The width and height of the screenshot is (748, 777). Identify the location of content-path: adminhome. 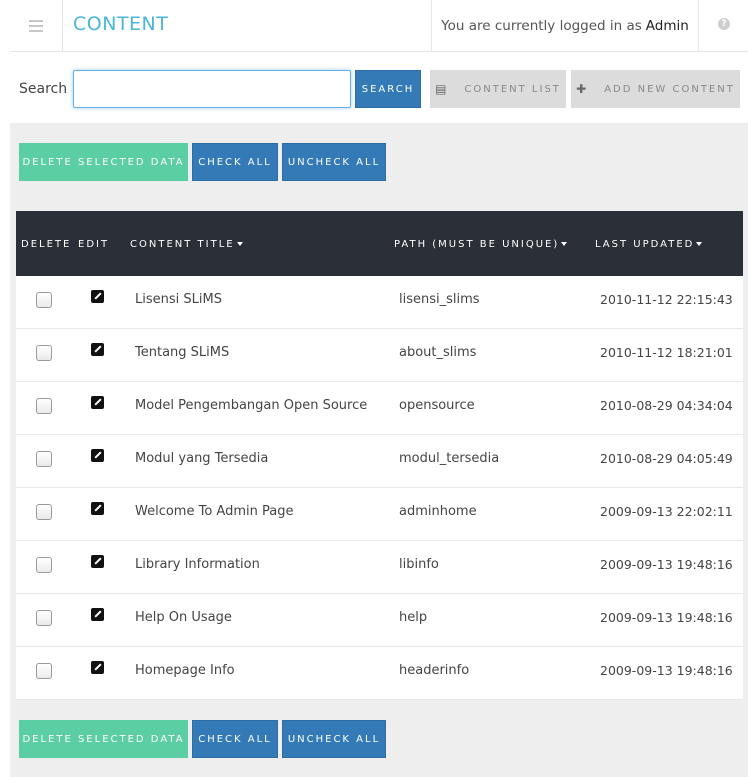
(438, 511).